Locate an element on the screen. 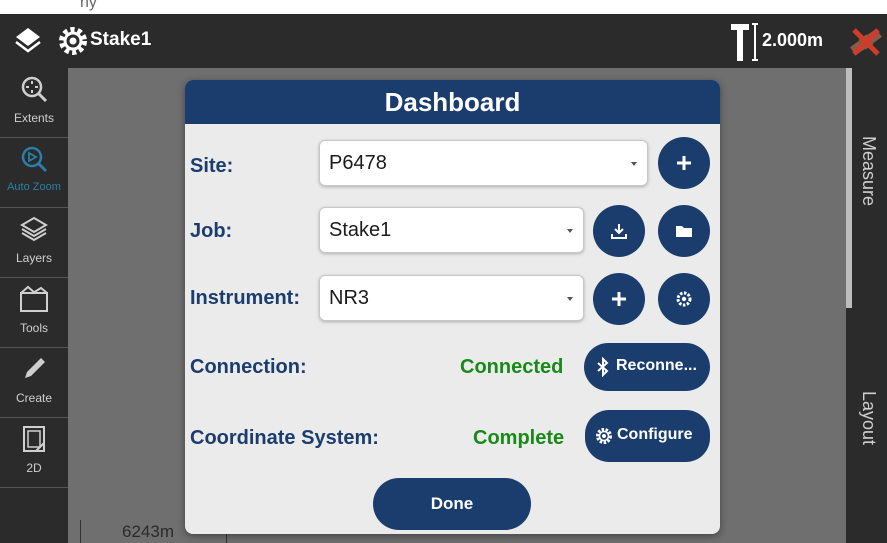 The image size is (887, 543). layers-app-icon is located at coordinates (28, 41).